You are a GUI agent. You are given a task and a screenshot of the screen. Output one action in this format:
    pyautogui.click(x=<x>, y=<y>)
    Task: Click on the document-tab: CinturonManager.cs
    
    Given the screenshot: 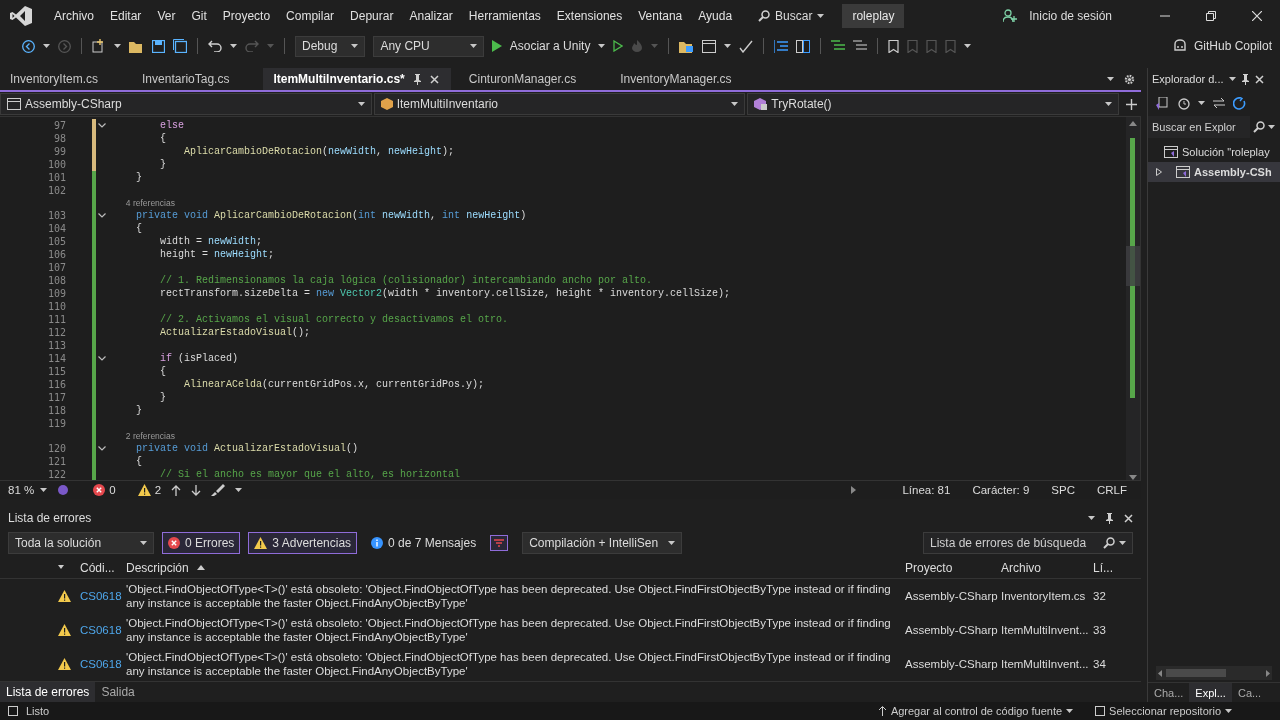 What is the action you would take?
    pyautogui.click(x=523, y=79)
    